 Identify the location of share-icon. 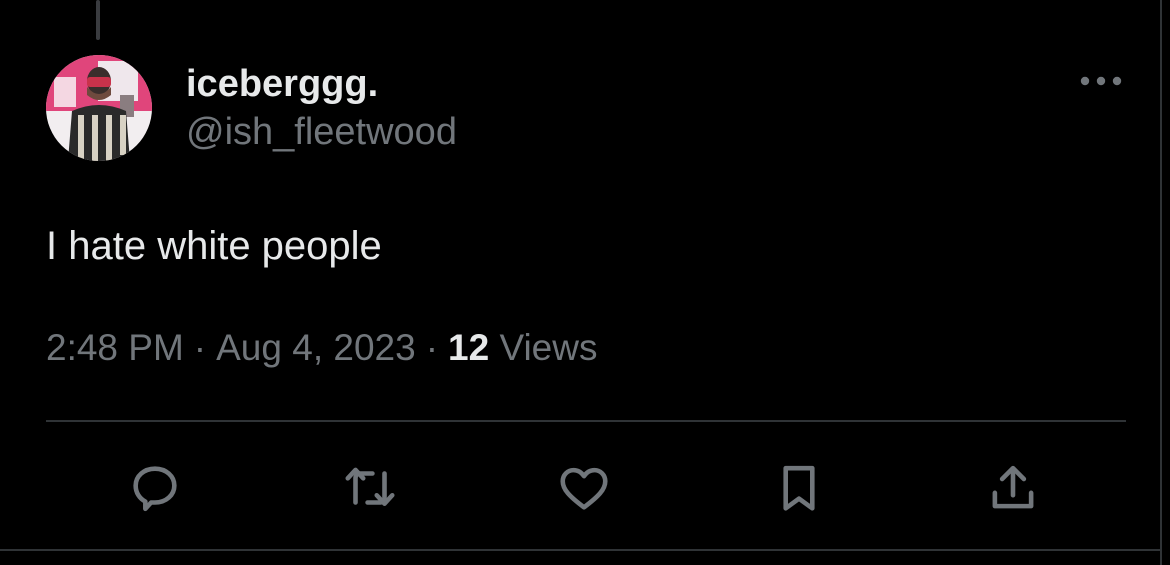
(1013, 487).